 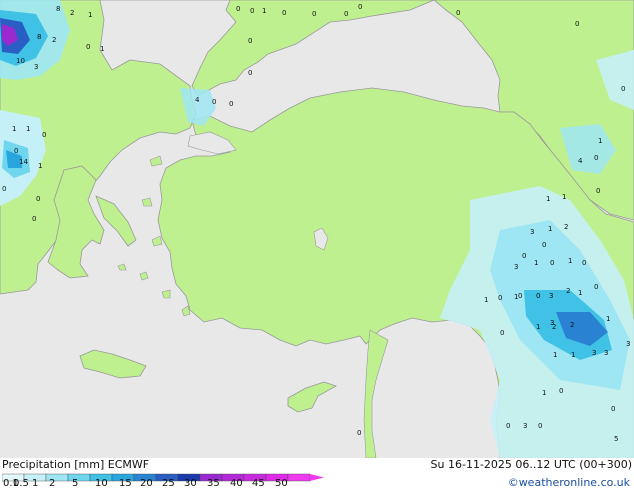 I want to click on legend-tick: 30, so click(x=190, y=483).